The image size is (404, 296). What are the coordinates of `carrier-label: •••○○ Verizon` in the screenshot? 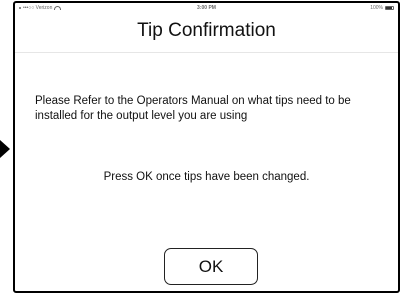 It's located at (38, 8).